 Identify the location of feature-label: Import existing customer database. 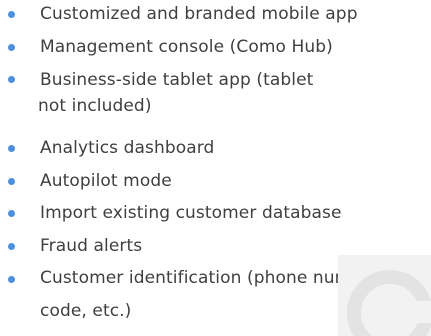
(191, 213).